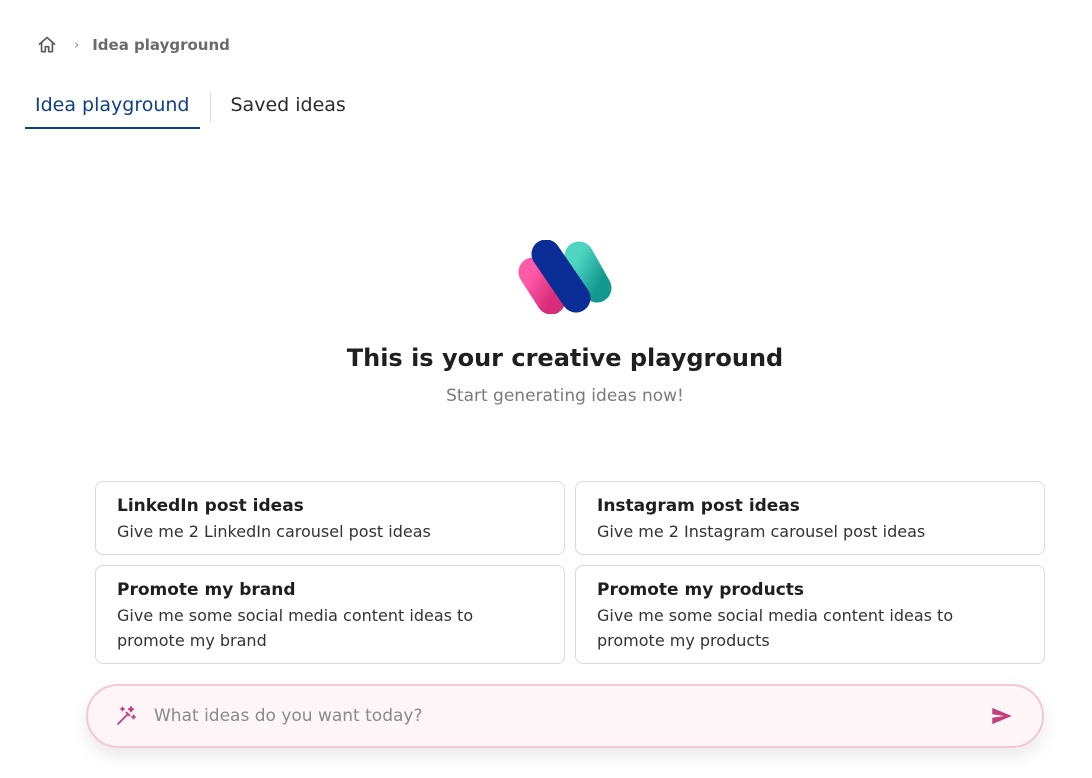 Image resolution: width=1092 pixels, height=778 pixels. I want to click on tab-divider, so click(210, 107).